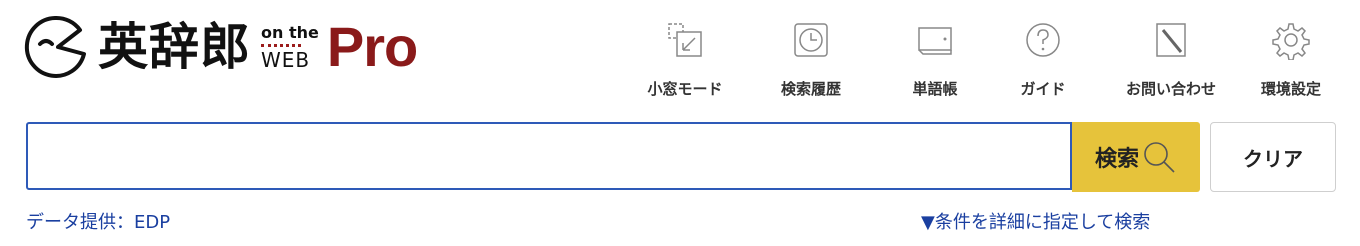 This screenshot has height=246, width=1360. Describe the element at coordinates (685, 89) in the screenshot. I see `toolbar-item-label: 小窓モード` at that location.